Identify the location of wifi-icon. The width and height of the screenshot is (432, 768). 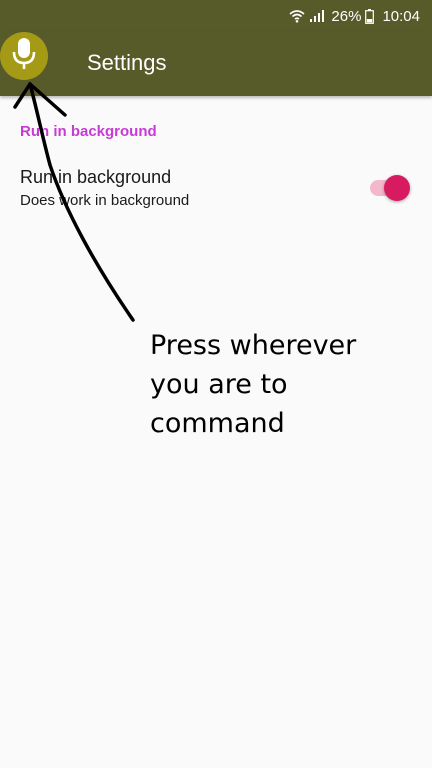
(297, 16).